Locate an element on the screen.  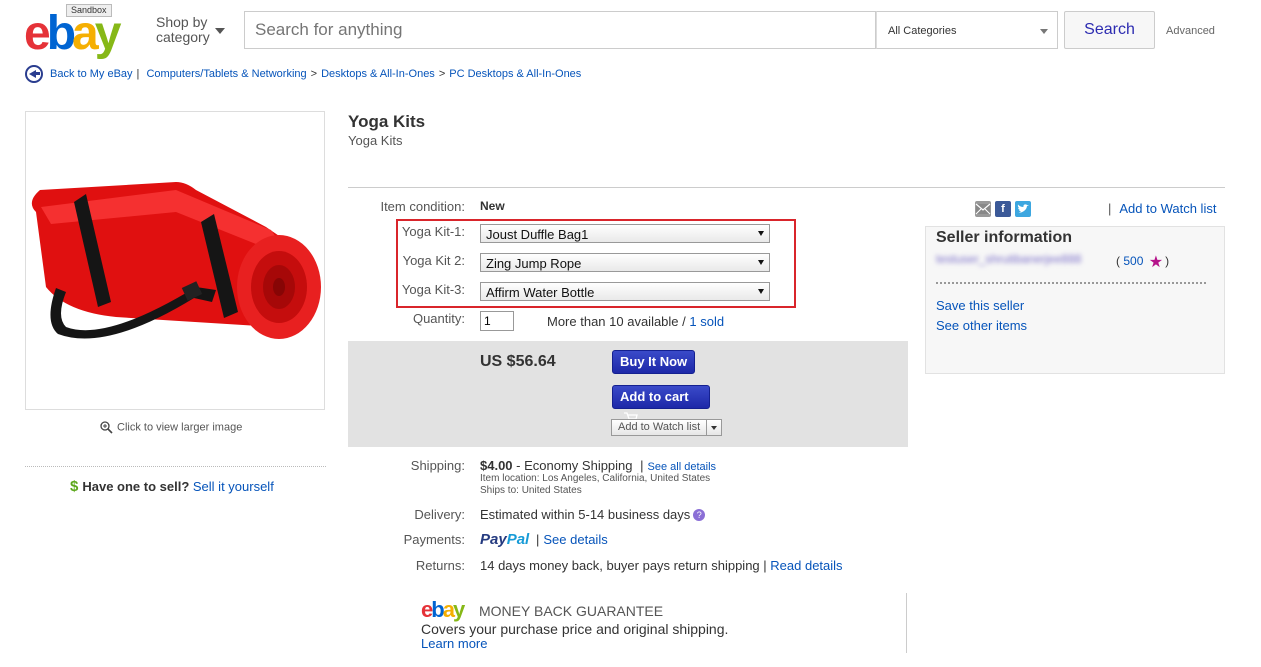
item-subtitle: Yoga Kits is located at coordinates (375, 140).